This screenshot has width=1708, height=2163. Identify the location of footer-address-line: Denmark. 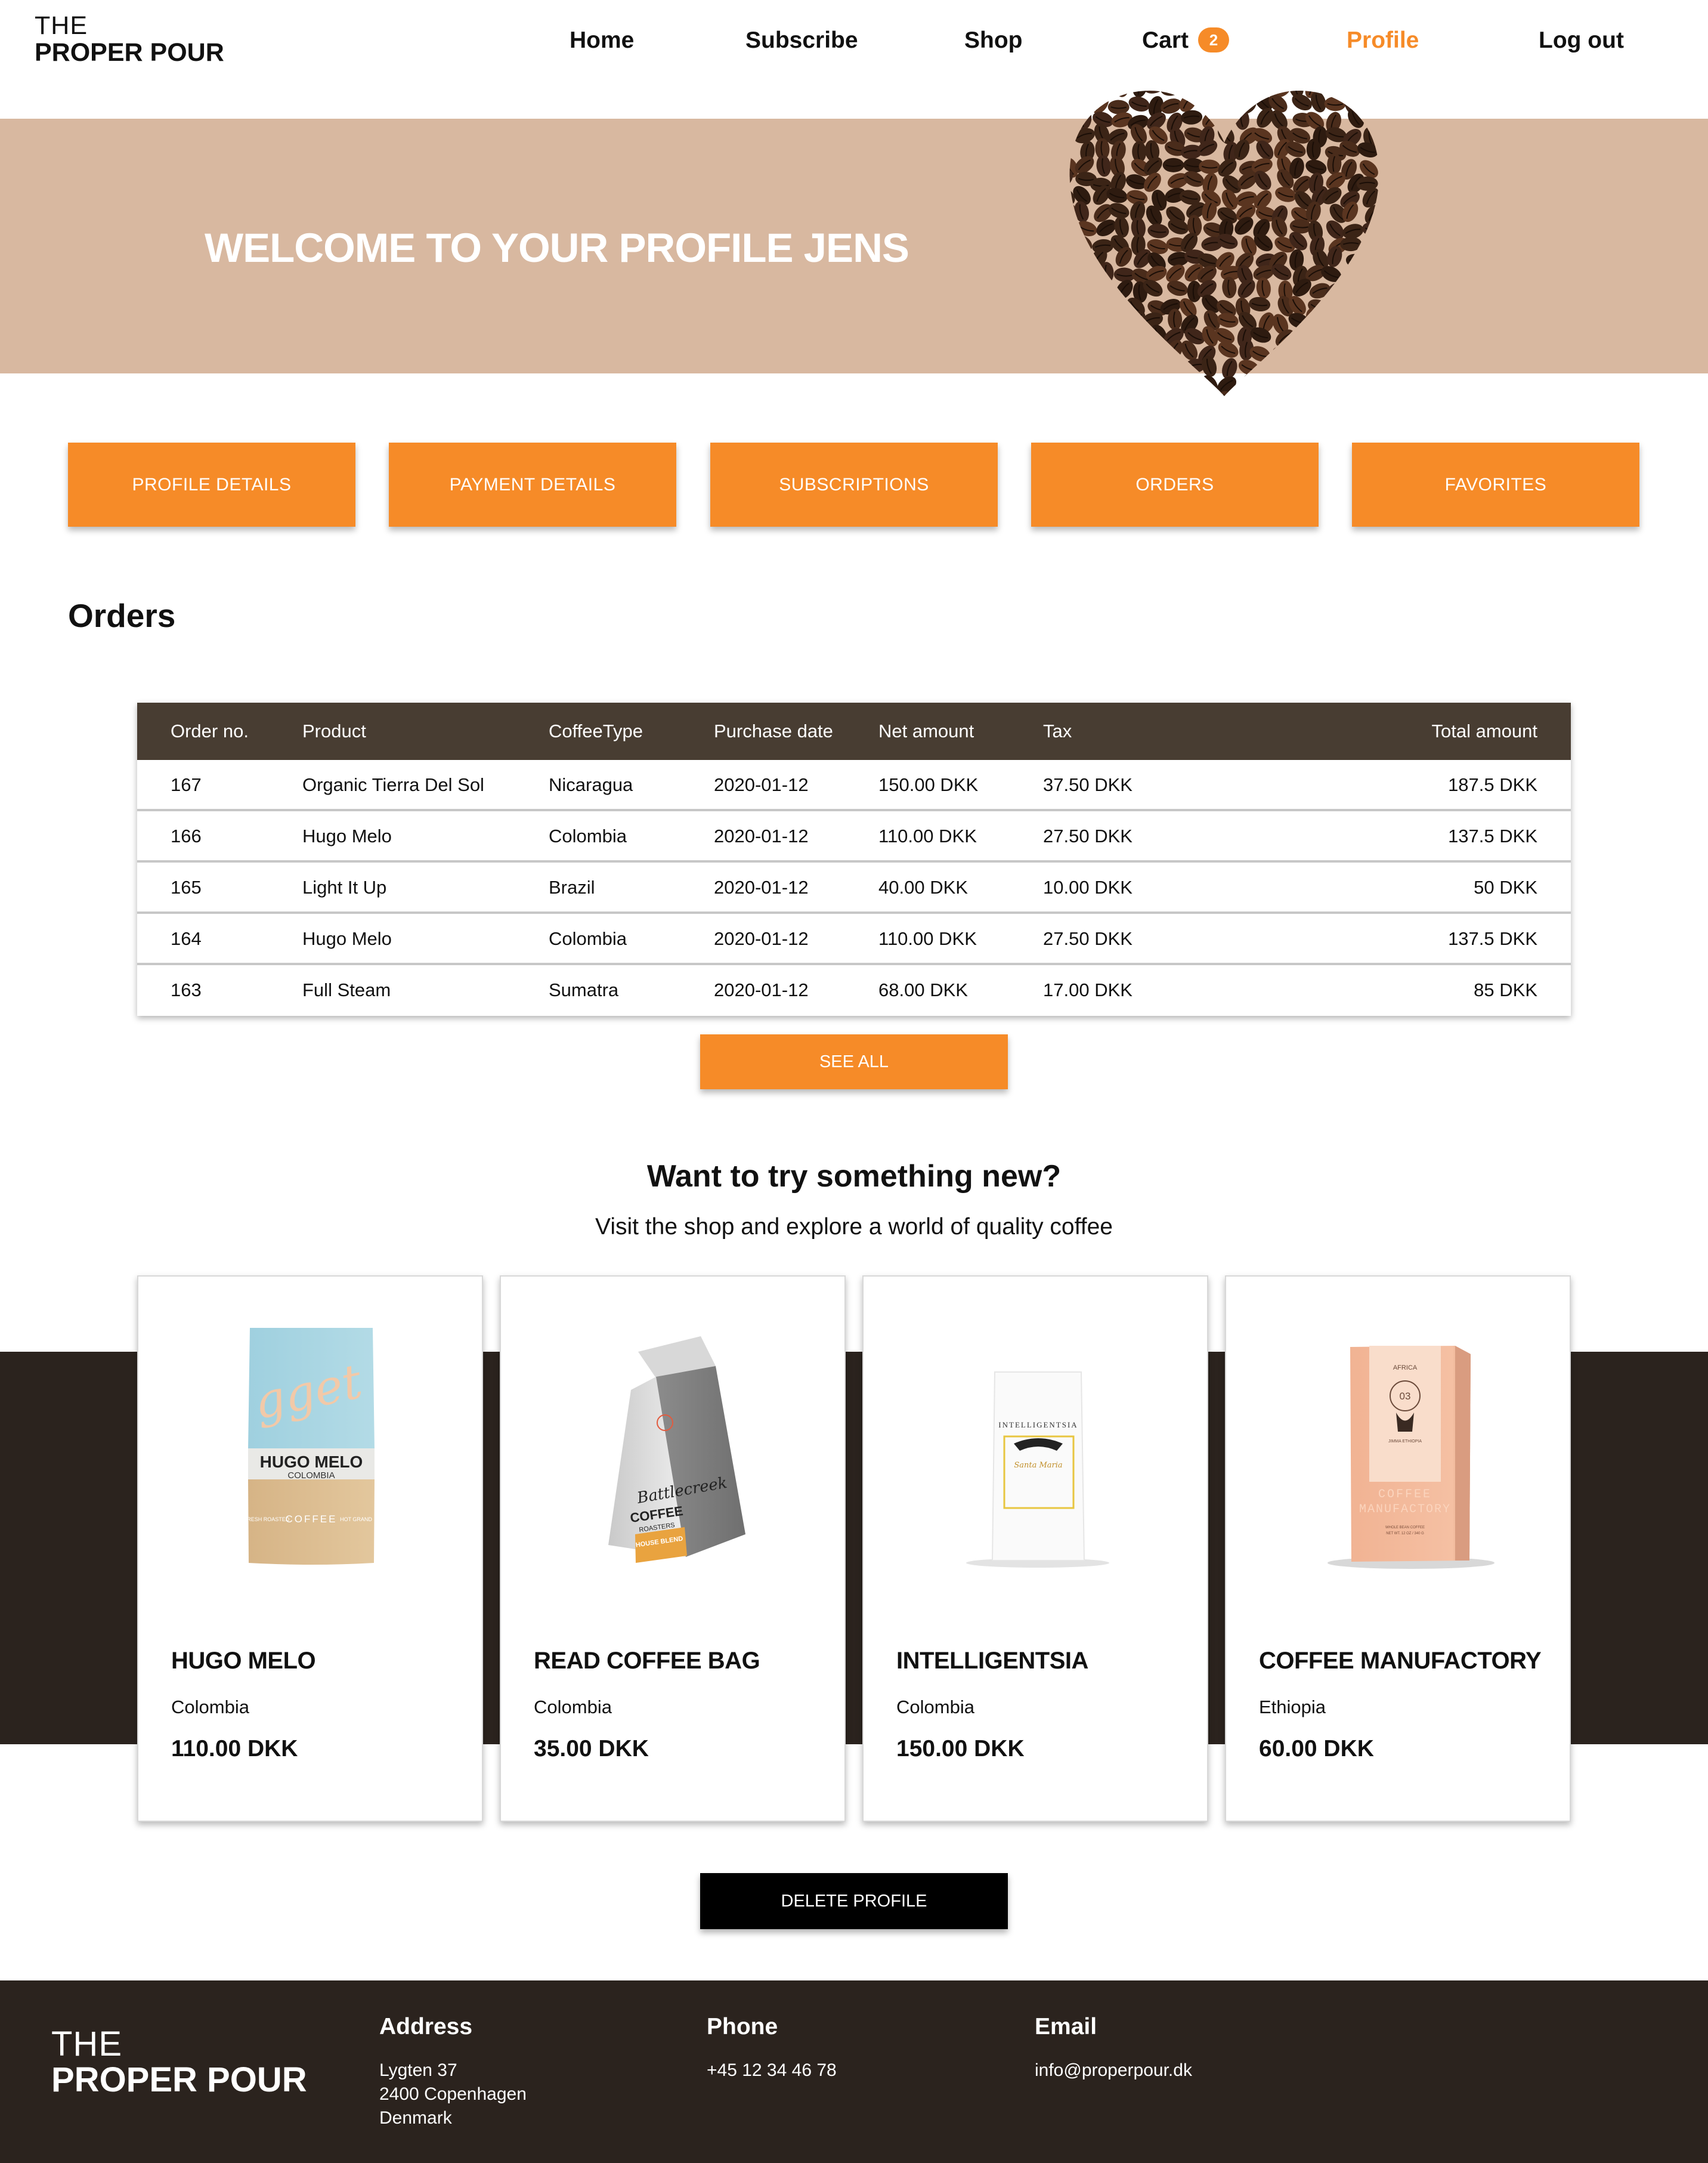
(415, 2118).